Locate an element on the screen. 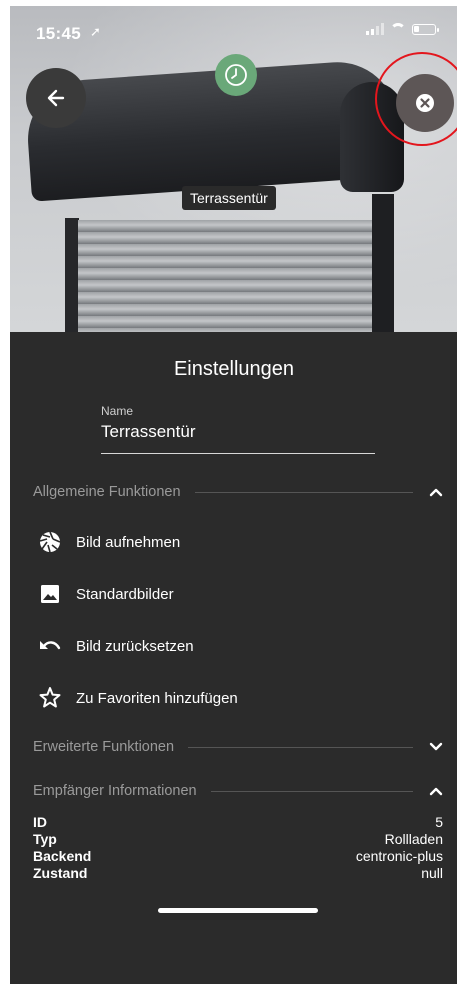 The height and width of the screenshot is (984, 457). default-images-label: Standardbilder is located at coordinates (125, 594).